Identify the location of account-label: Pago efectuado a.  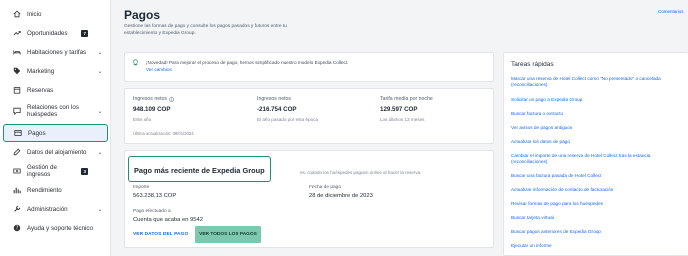
(152, 211).